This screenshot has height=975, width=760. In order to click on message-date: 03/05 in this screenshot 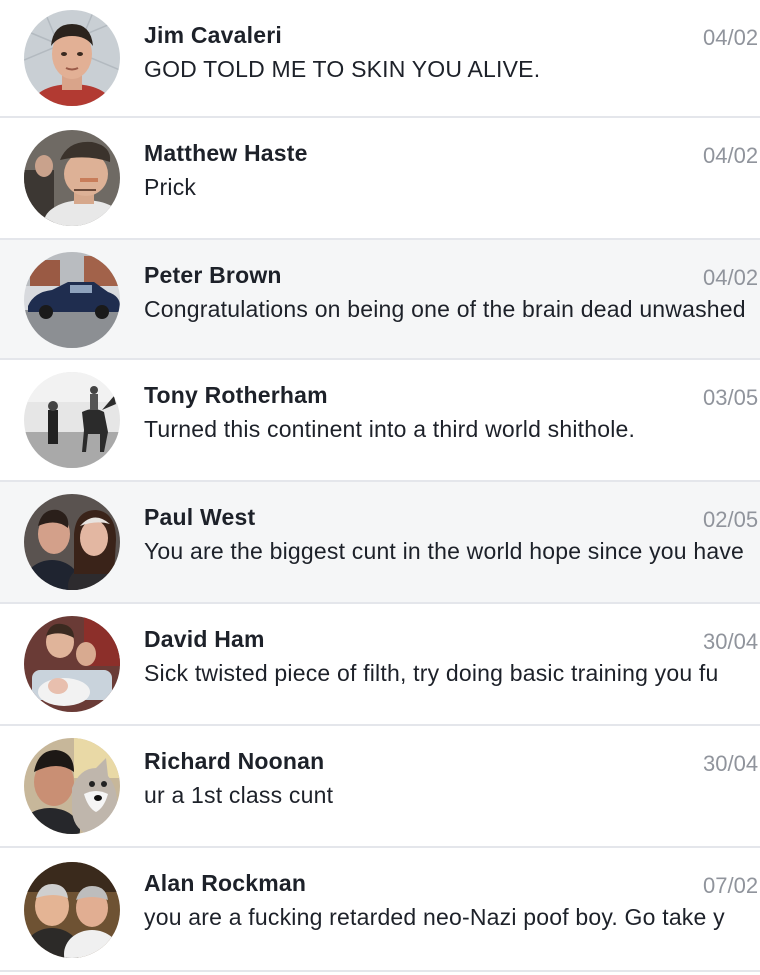, I will do `click(731, 397)`.